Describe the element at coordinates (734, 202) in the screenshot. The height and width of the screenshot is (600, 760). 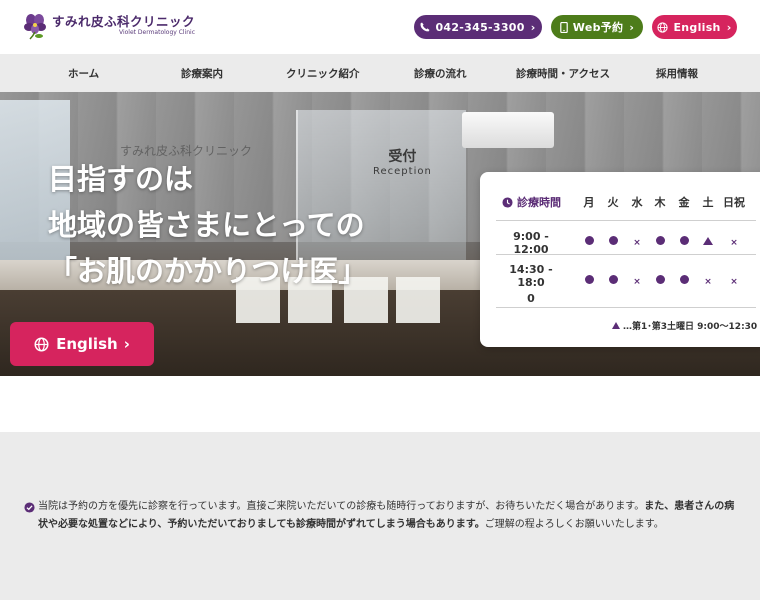
I see `day-sun-holiday: 日祝` at that location.